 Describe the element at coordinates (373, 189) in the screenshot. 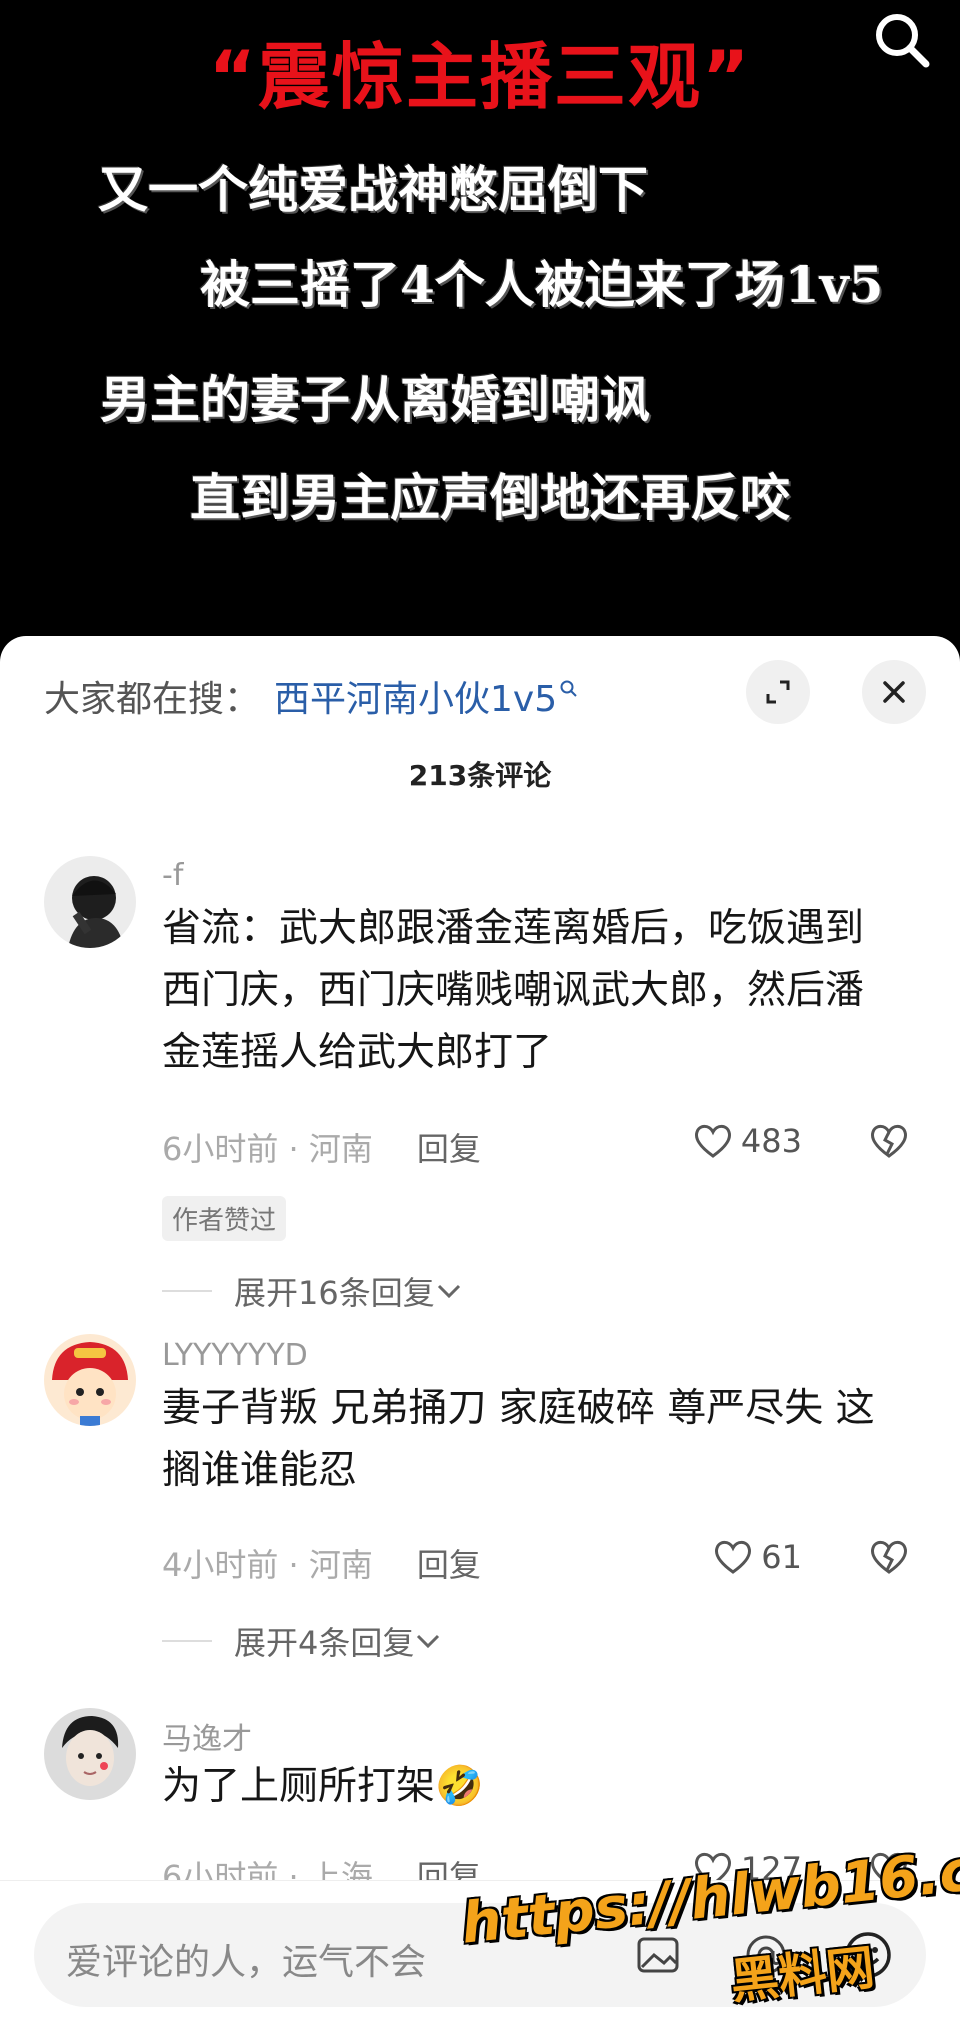

I see `video-caption-1: 又一个纯爱战神憋屈倒下` at that location.